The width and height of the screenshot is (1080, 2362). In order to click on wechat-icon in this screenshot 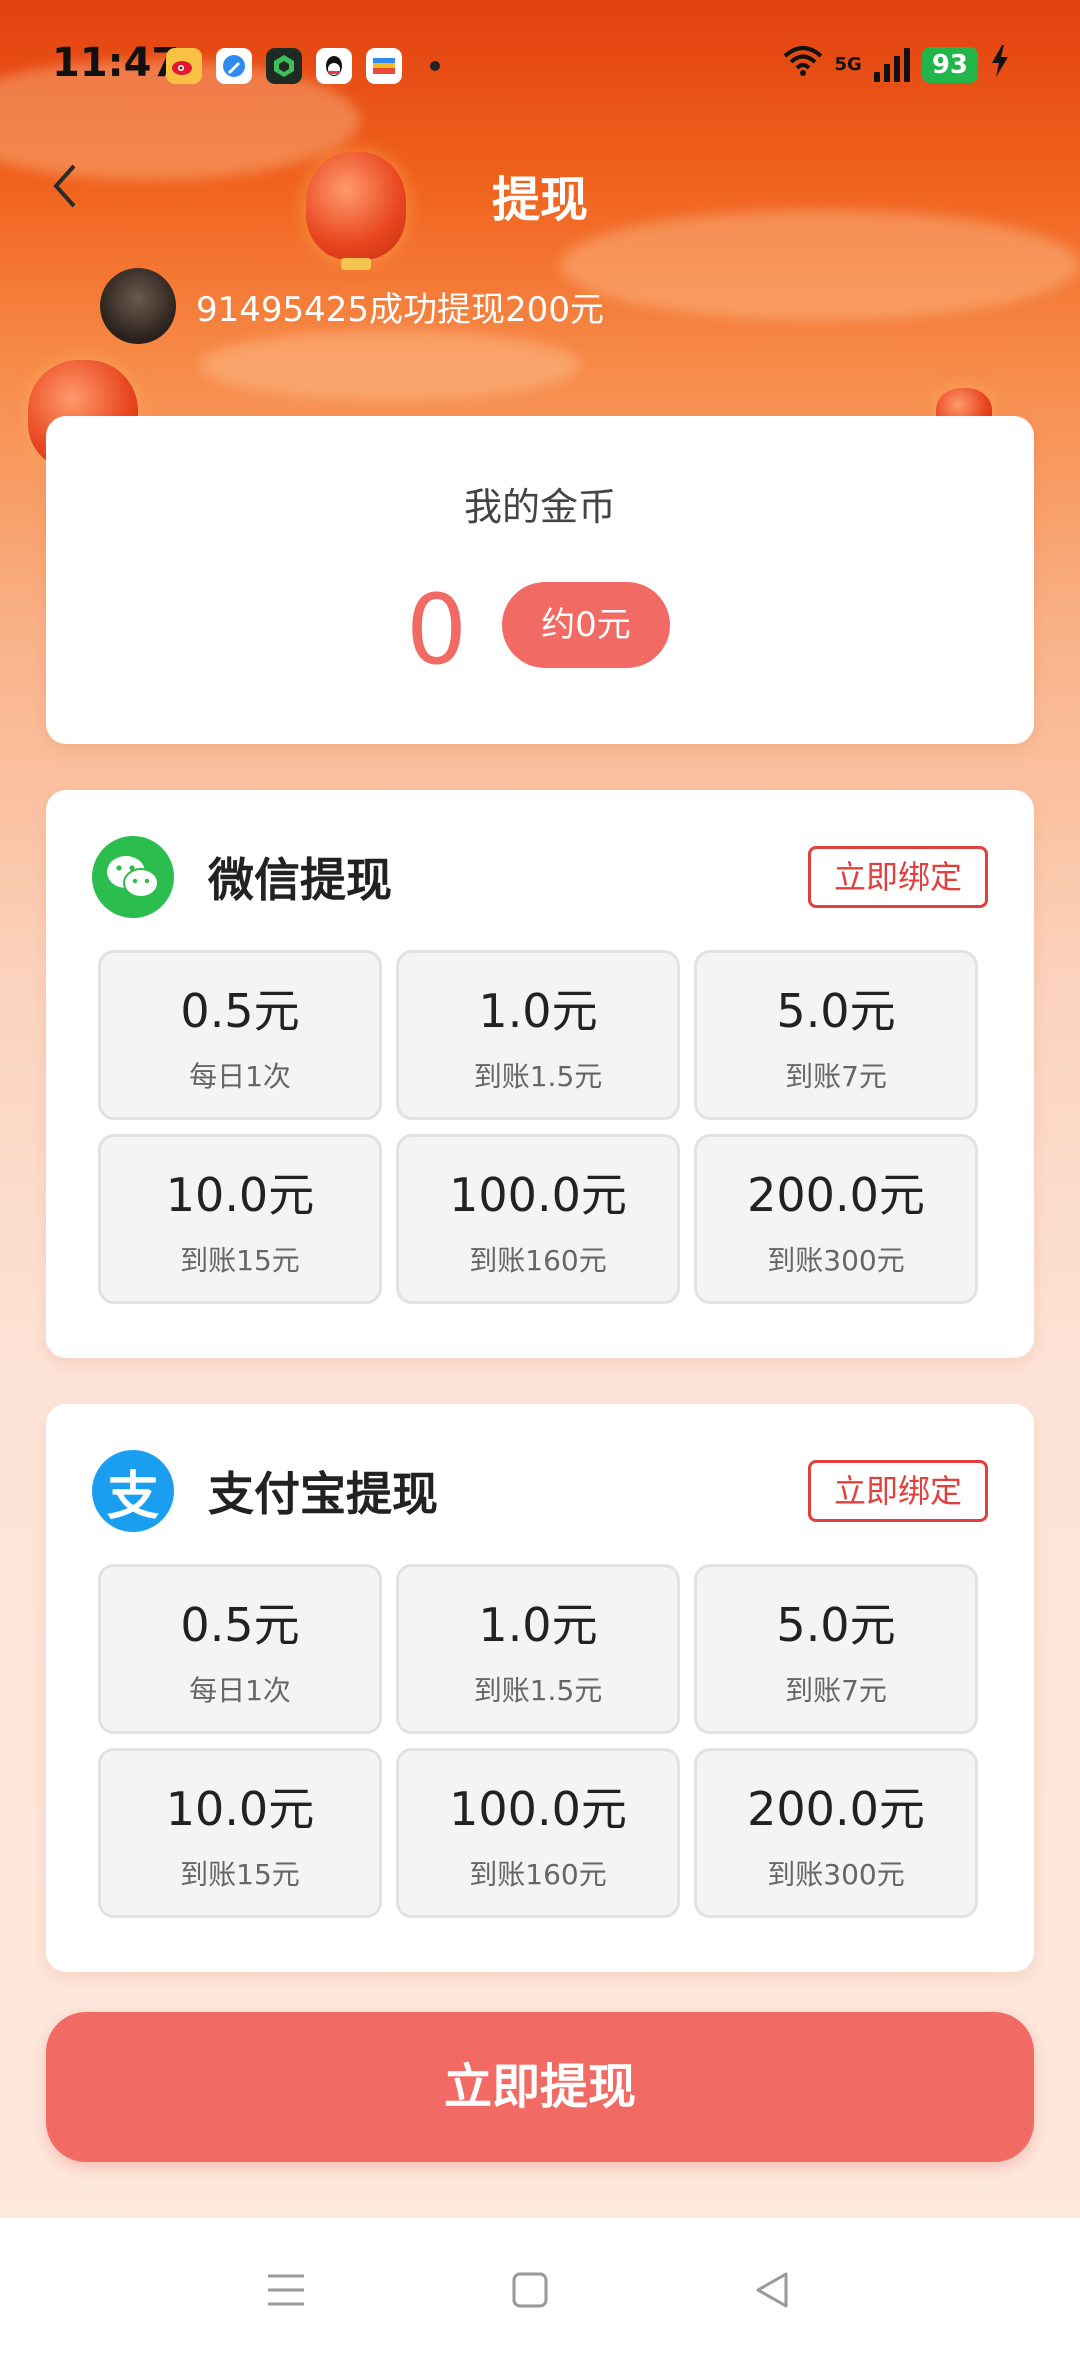, I will do `click(133, 877)`.